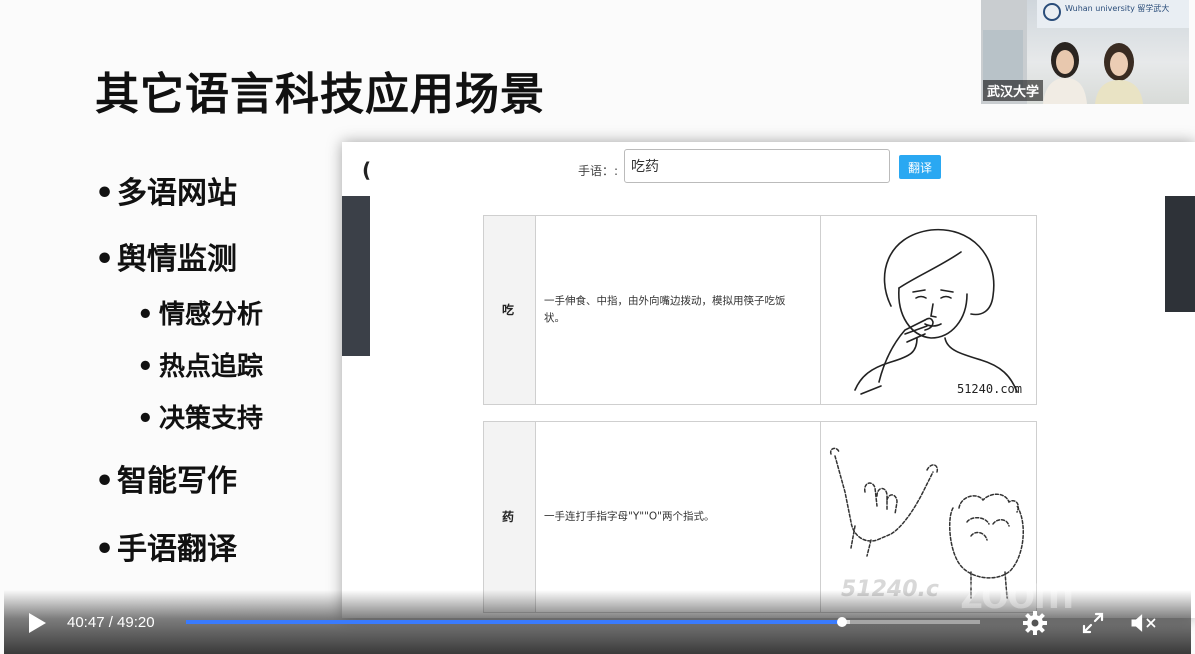 This screenshot has width=1195, height=654. I want to click on bullet-text: 热点追踪, so click(211, 367).